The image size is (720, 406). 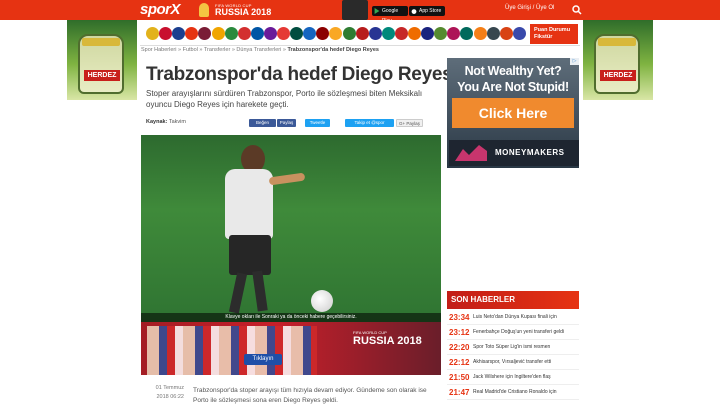 I want to click on left-side-ad: HERDEZ, so click(x=102, y=60).